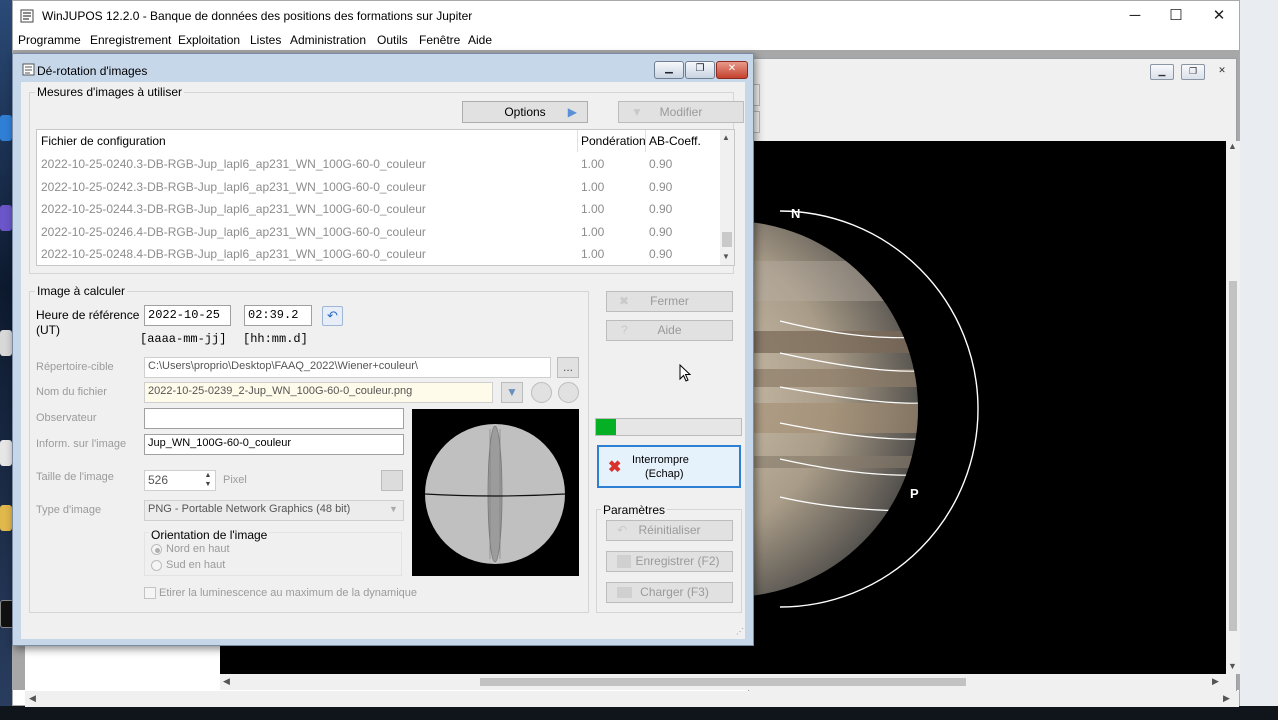 The image size is (1278, 720). What do you see at coordinates (156, 549) in the screenshot?
I see `radio-nord` at bounding box center [156, 549].